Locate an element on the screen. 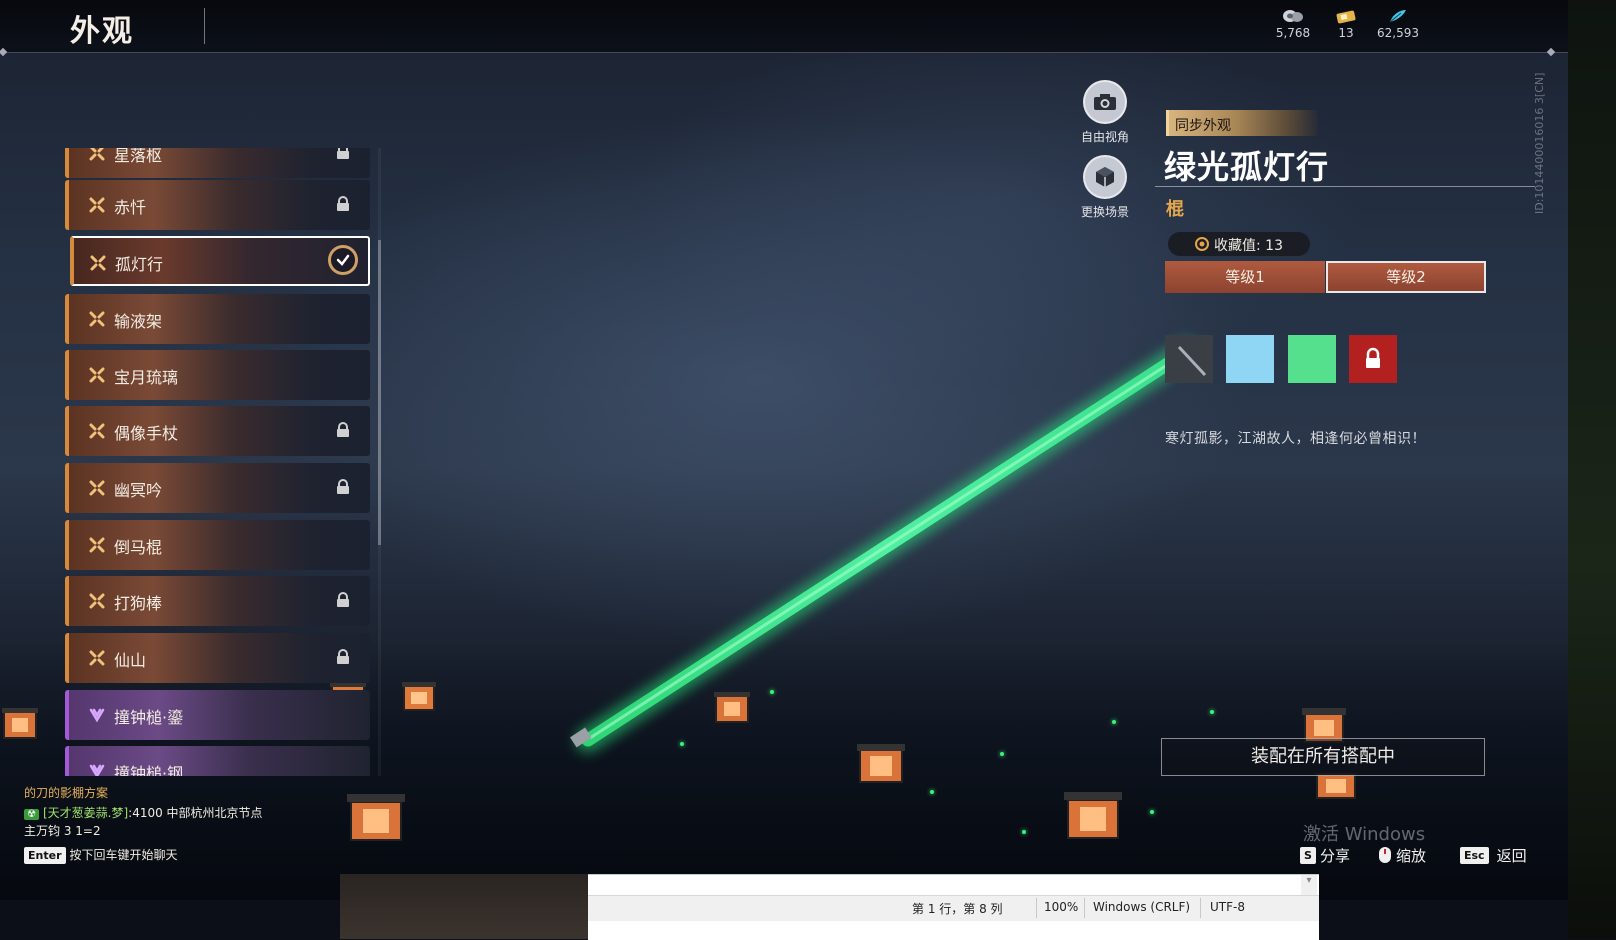 Image resolution: width=1616 pixels, height=940 pixels. item-category: 棍 is located at coordinates (1175, 209).